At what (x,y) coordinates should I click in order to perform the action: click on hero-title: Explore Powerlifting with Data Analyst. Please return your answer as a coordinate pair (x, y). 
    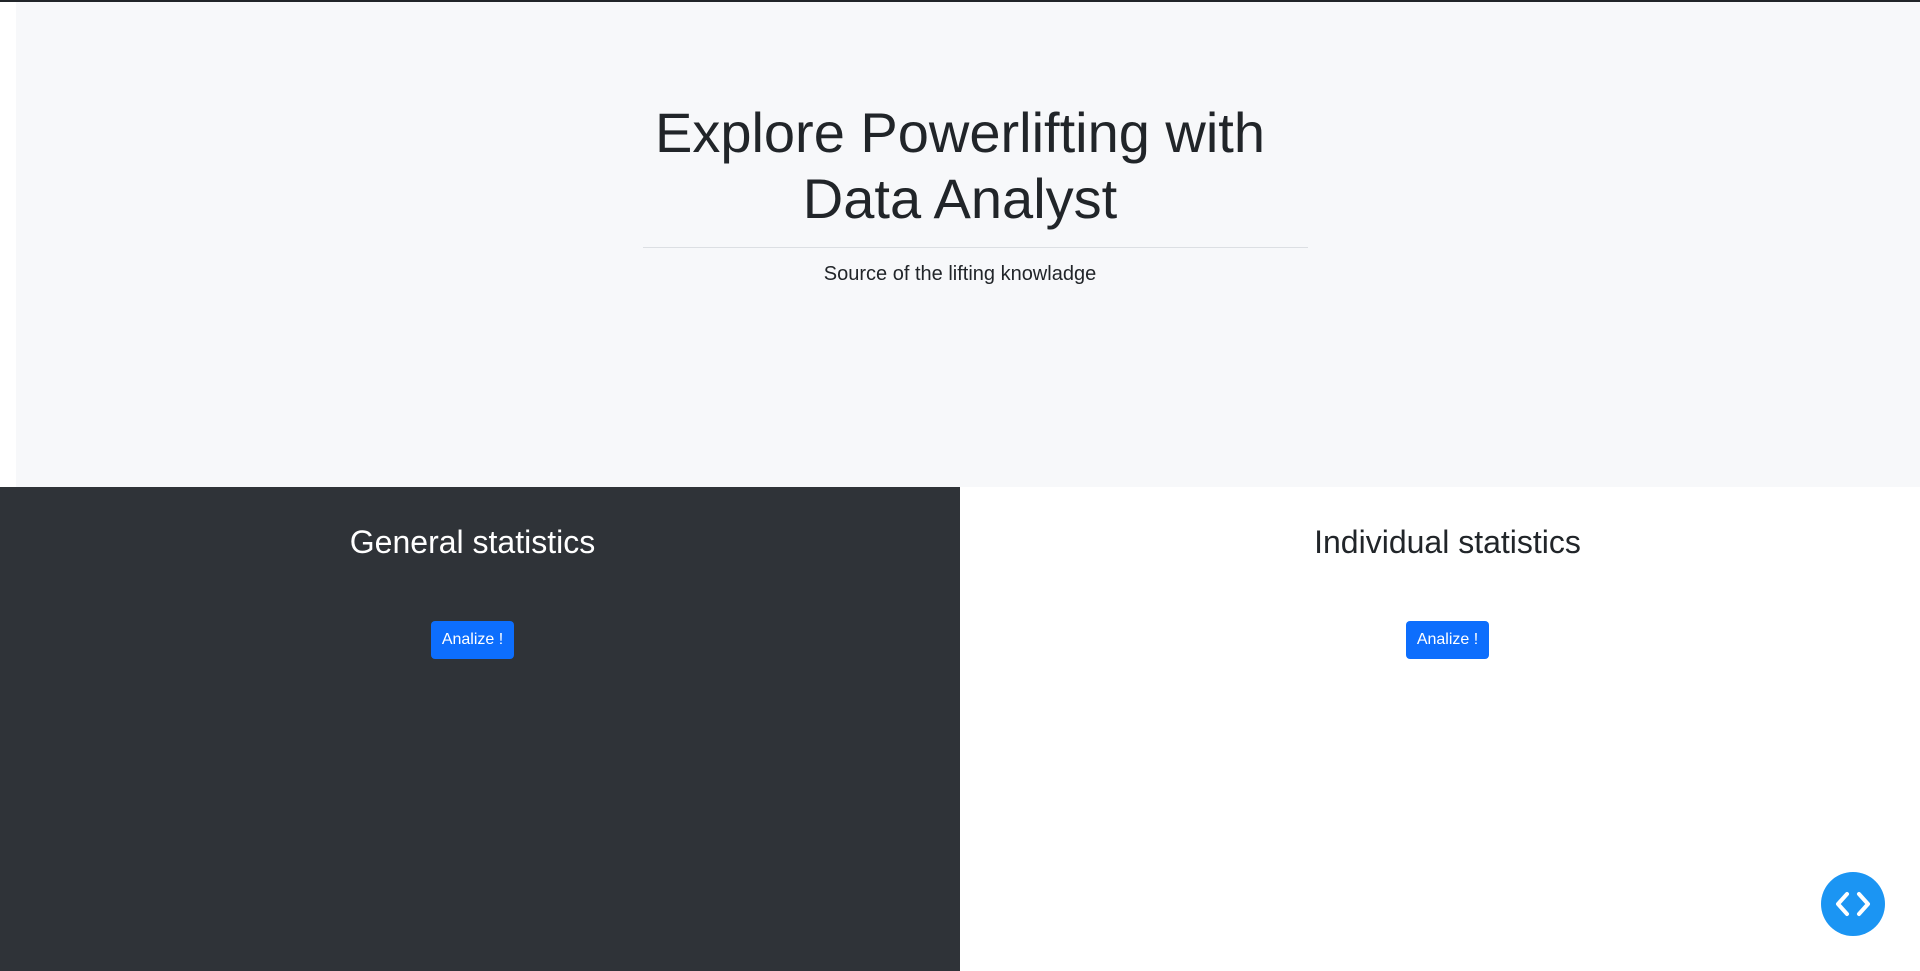
    Looking at the image, I should click on (960, 166).